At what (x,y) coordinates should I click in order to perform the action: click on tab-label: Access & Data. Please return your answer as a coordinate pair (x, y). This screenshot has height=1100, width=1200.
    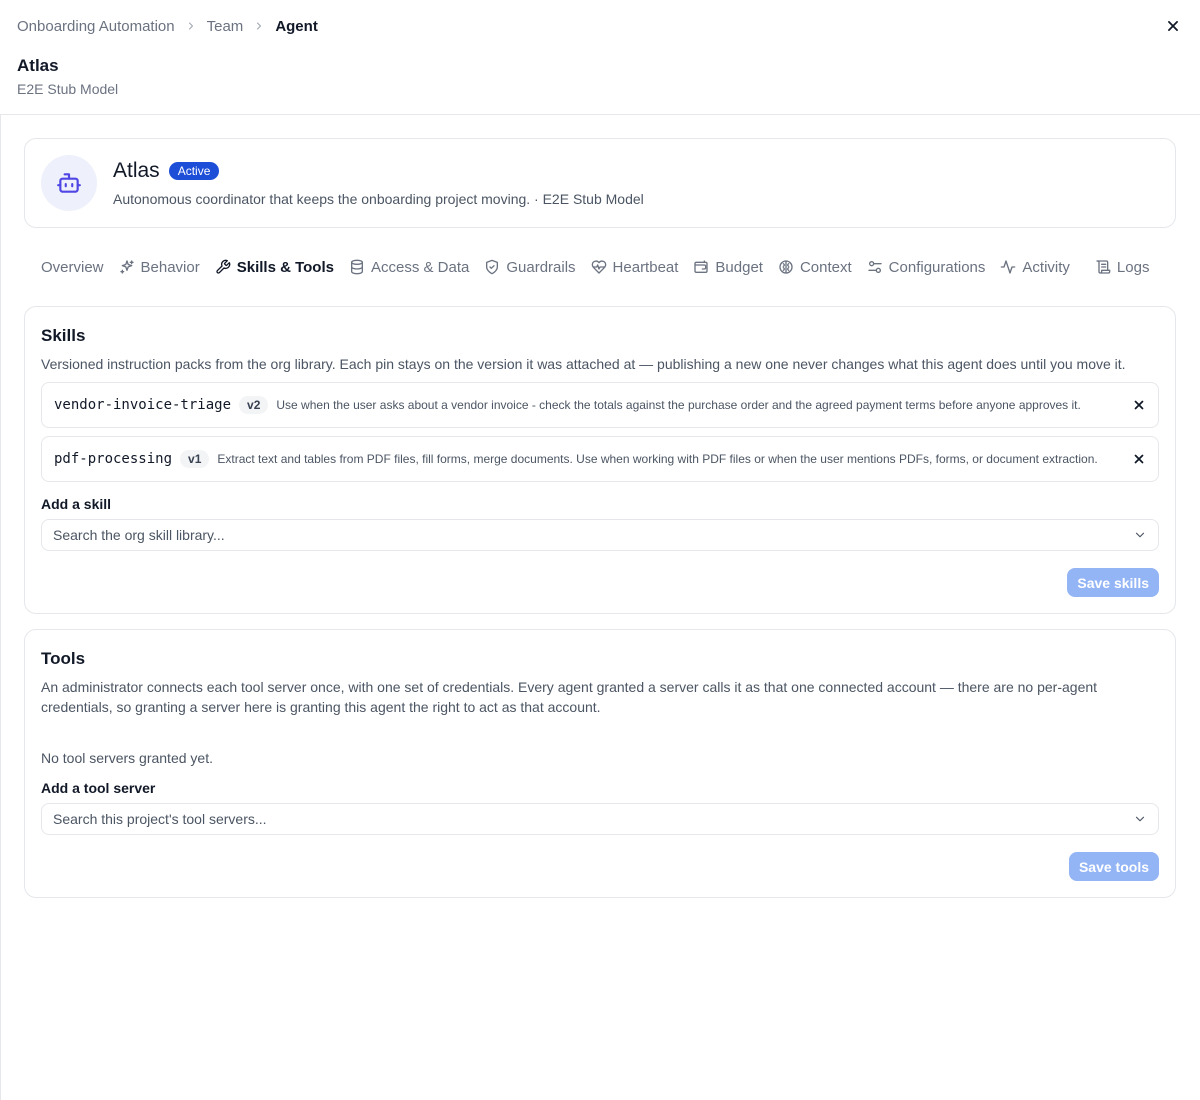
    Looking at the image, I should click on (420, 267).